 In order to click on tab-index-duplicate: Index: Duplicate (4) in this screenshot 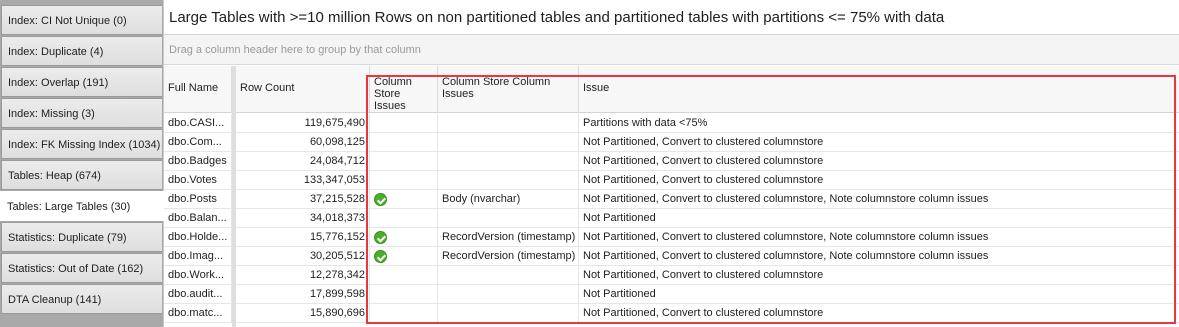, I will do `click(81, 51)`.